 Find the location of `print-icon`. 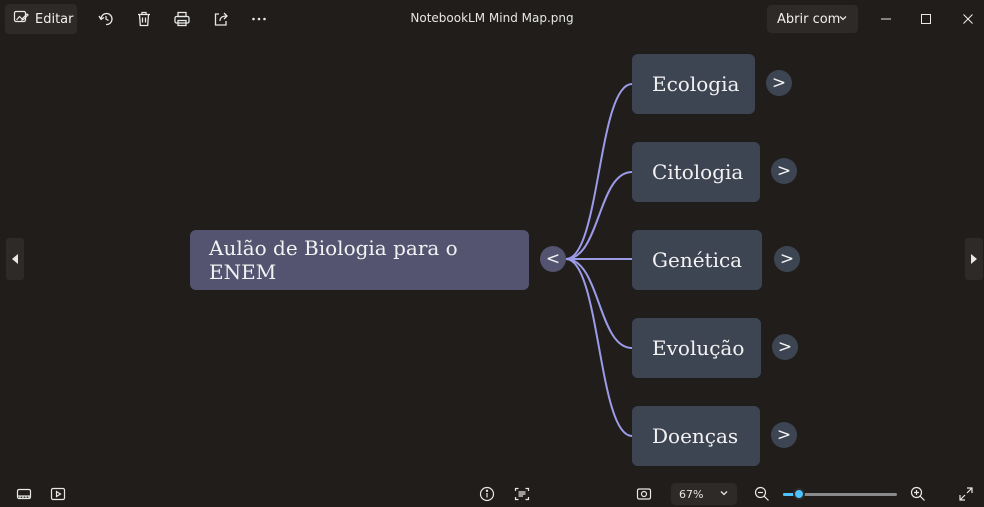

print-icon is located at coordinates (182, 19).